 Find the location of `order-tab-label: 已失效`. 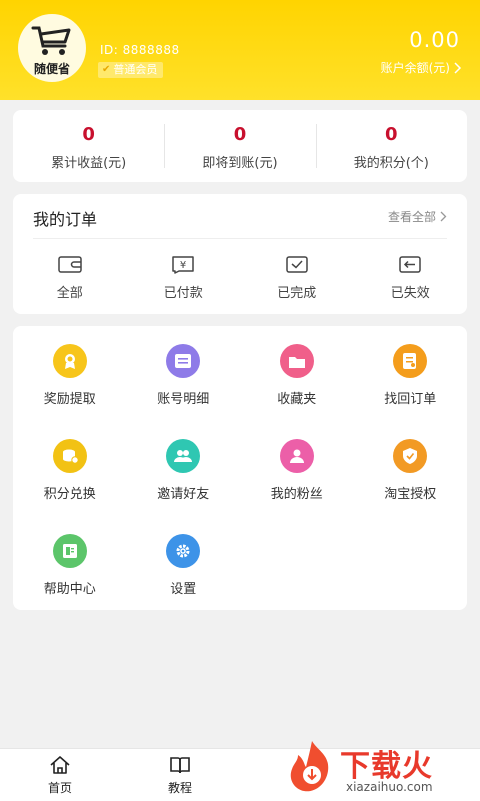

order-tab-label: 已失效 is located at coordinates (410, 293).